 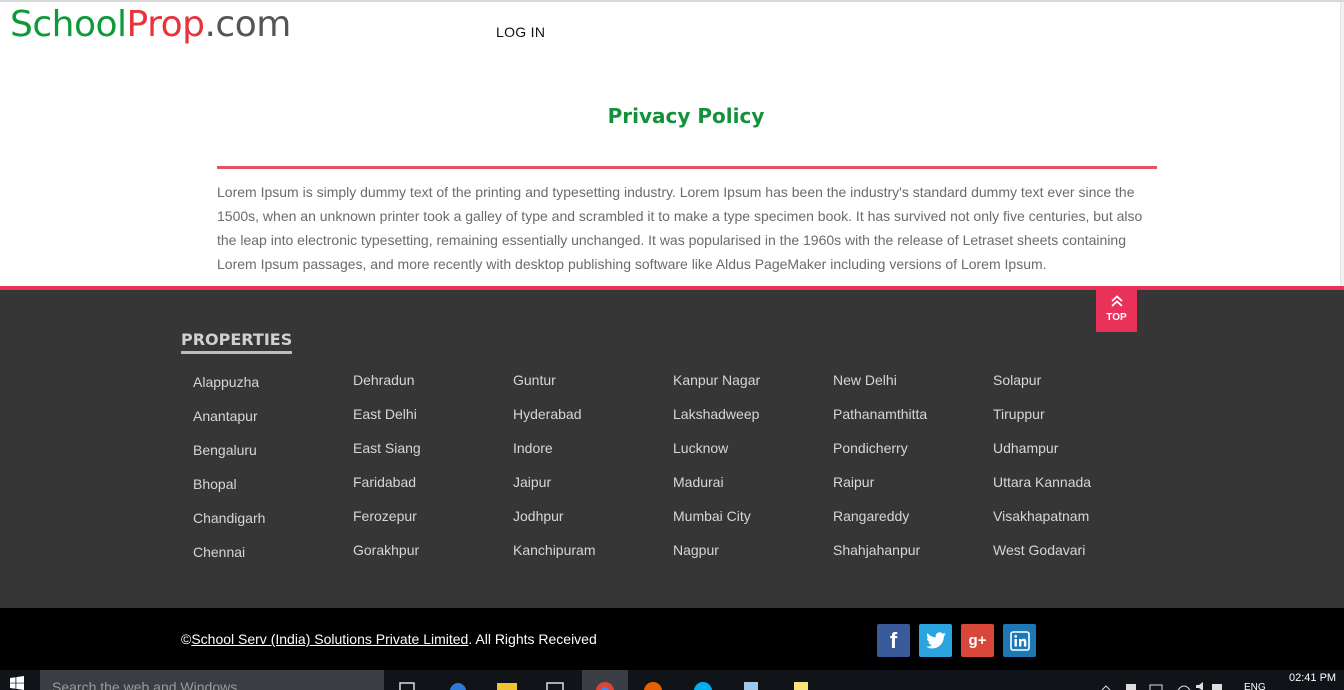 I want to click on twitter-icon, so click(x=936, y=643).